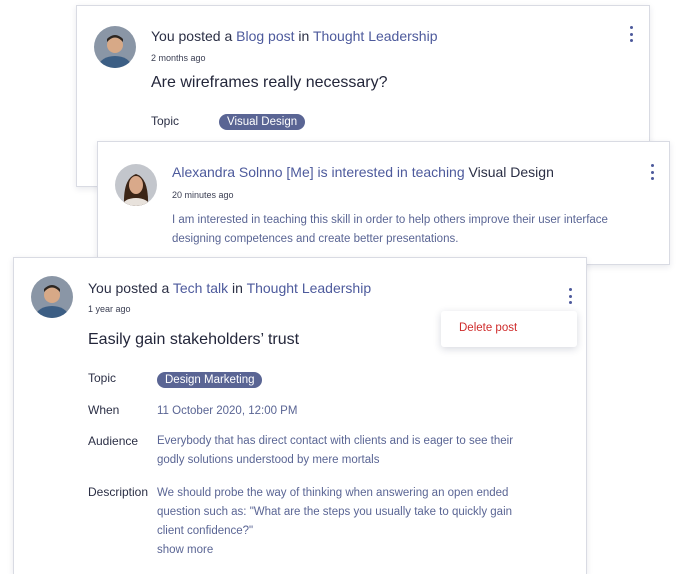 This screenshot has width=678, height=574. I want to click on delete-post-button: Delete post, so click(488, 328).